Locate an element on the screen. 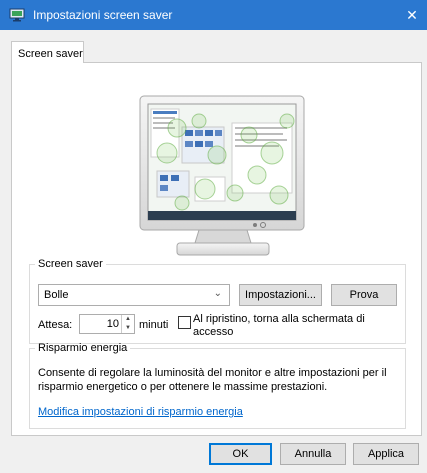 The height and width of the screenshot is (473, 427). wait-label: Attesa: is located at coordinates (55, 325).